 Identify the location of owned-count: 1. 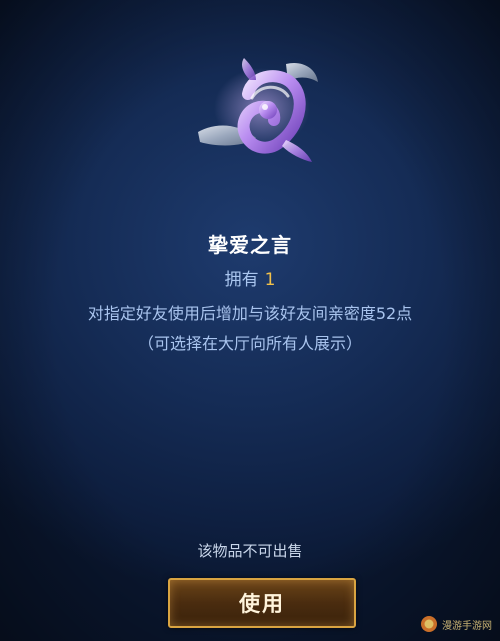
(270, 280).